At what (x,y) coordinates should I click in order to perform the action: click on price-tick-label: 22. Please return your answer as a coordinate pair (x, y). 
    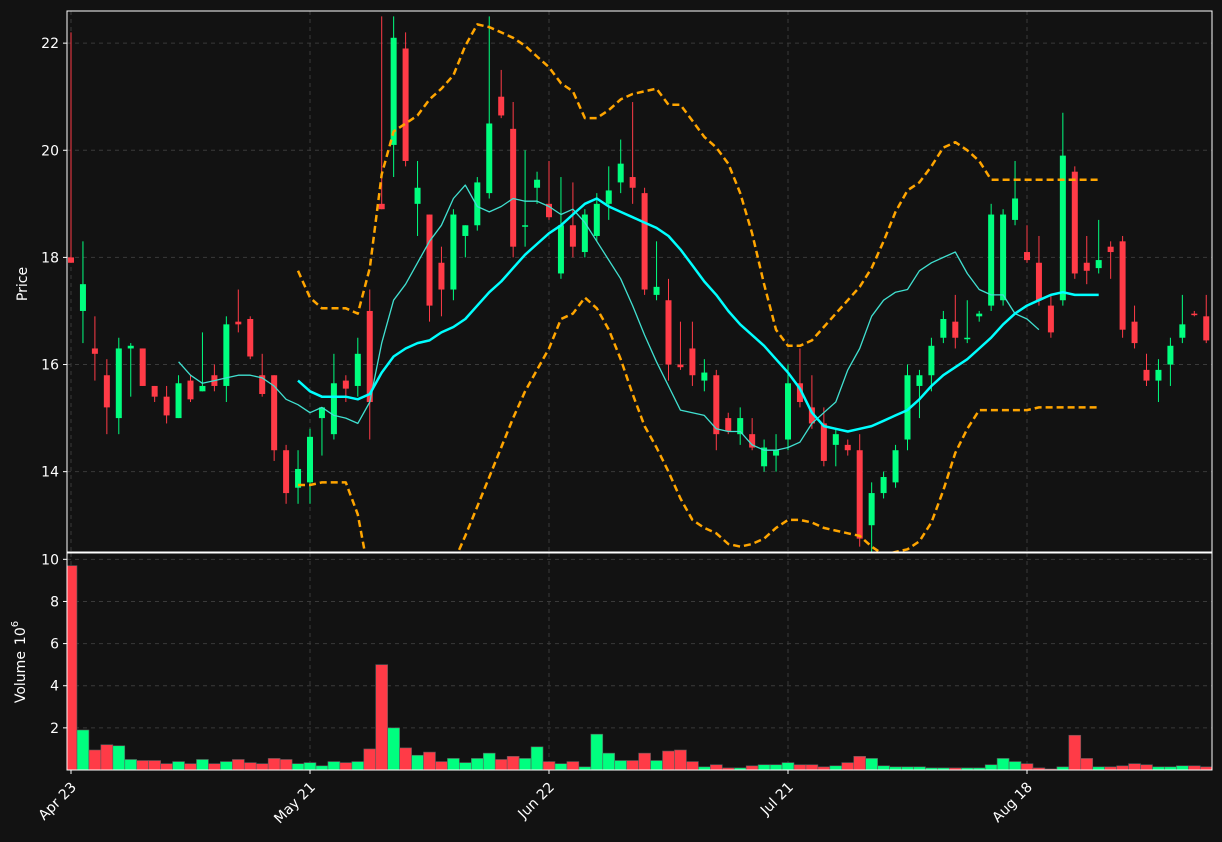
    Looking at the image, I should click on (50, 44).